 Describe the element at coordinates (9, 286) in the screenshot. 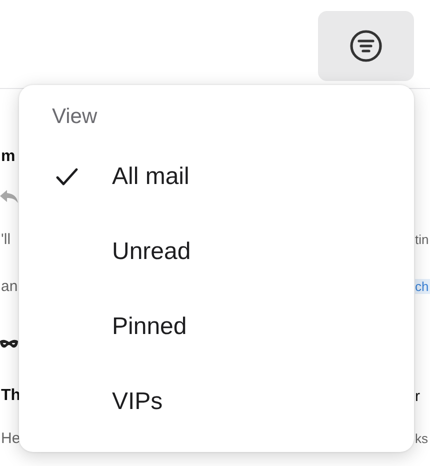

I see `email-snippet: an` at that location.